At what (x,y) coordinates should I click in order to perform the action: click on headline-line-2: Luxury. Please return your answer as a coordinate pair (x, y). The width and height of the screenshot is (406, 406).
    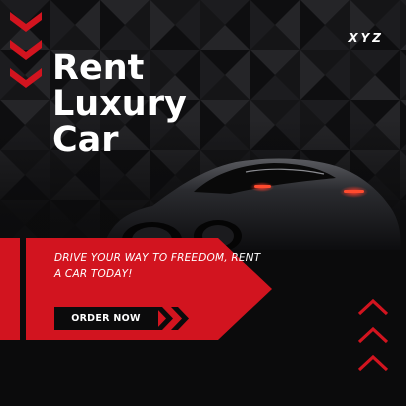
    Looking at the image, I should click on (119, 104).